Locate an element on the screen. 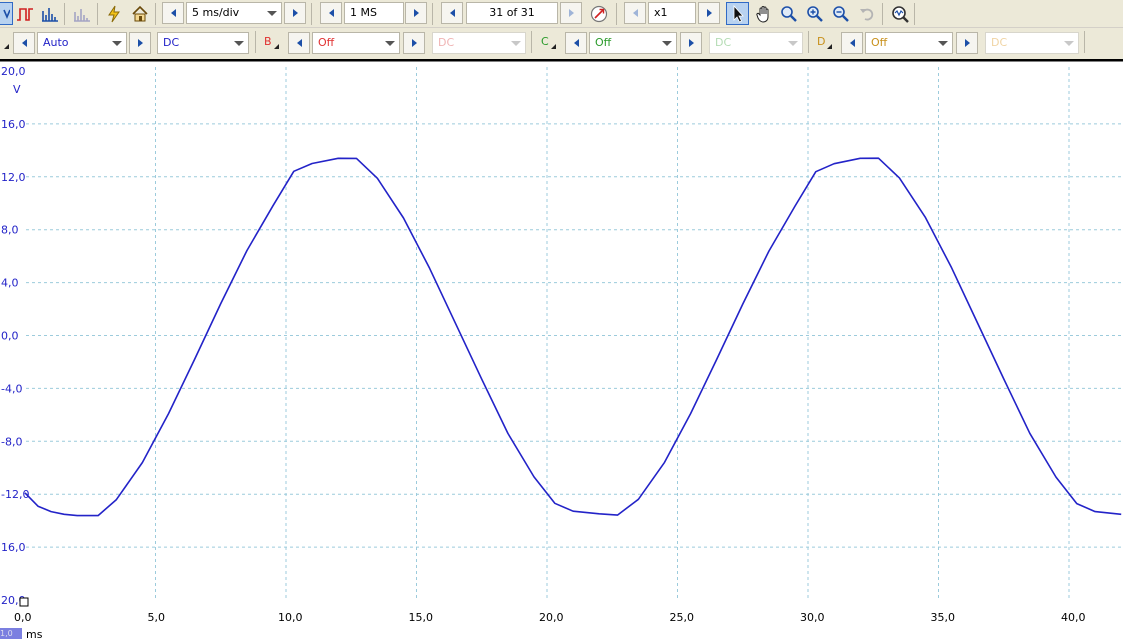 The width and height of the screenshot is (1123, 641). x-unit-label: ms is located at coordinates (34, 634).